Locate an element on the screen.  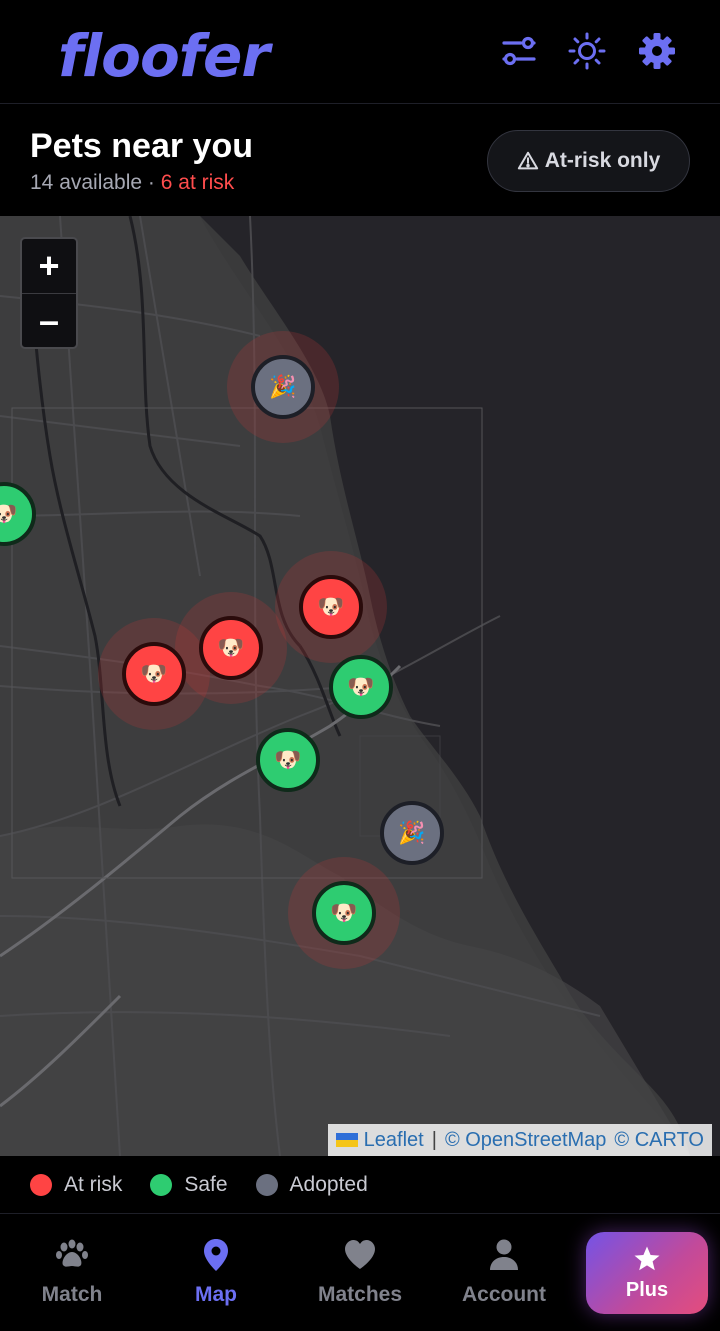
gear-icon is located at coordinates (657, 51).